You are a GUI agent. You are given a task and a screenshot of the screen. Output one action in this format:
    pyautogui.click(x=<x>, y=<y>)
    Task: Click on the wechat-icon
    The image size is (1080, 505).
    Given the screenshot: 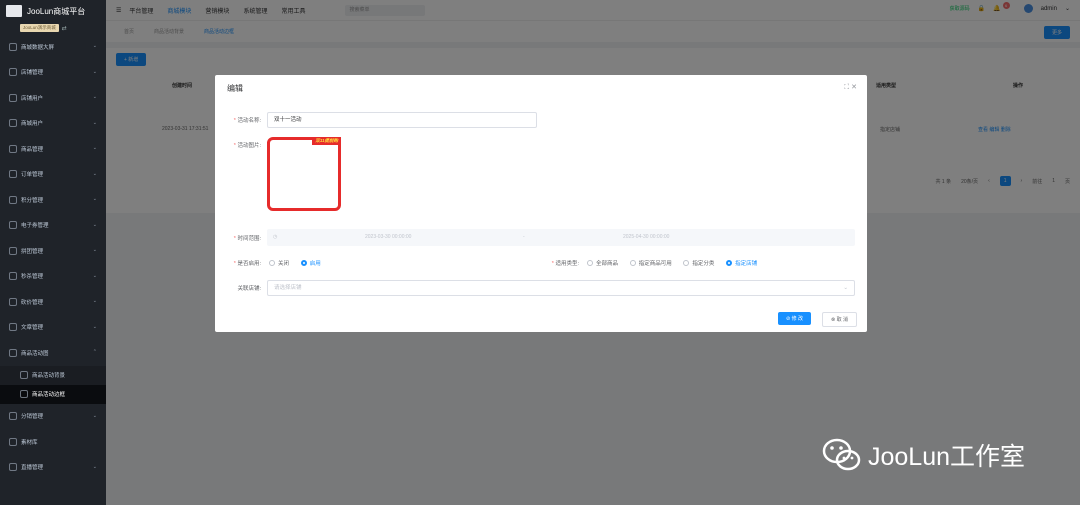 What is the action you would take?
    pyautogui.click(x=841, y=454)
    